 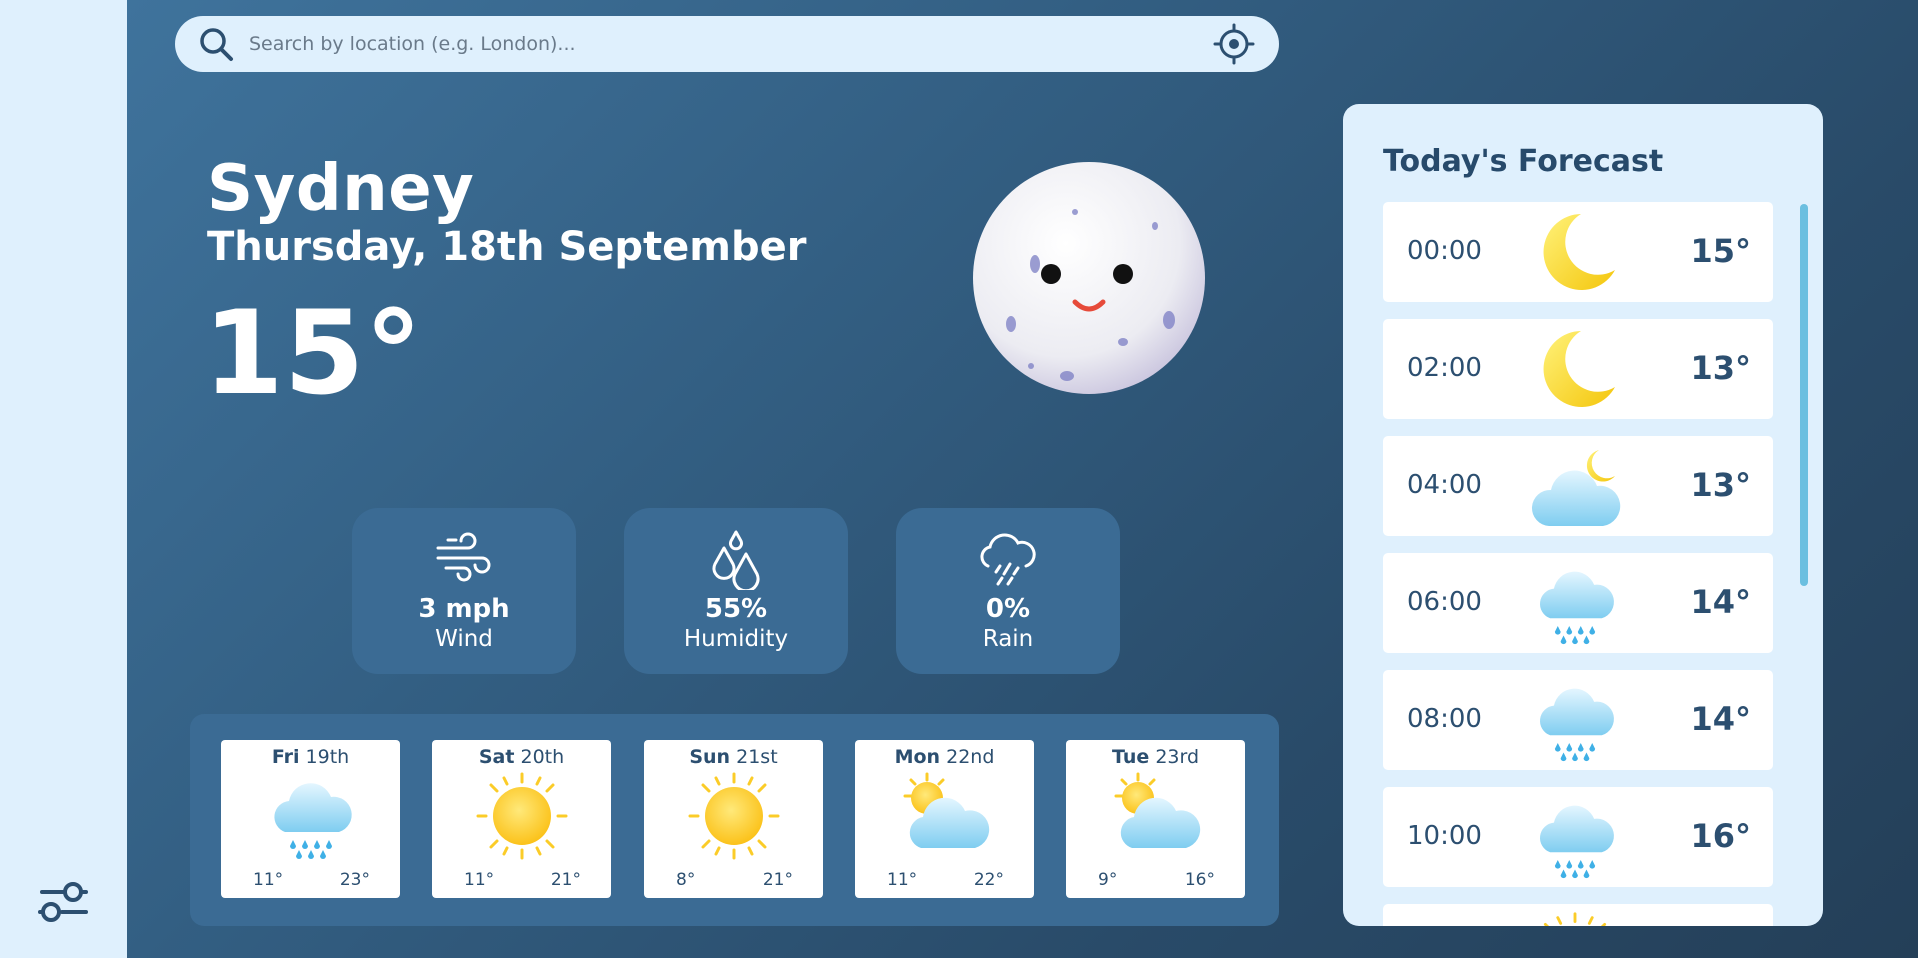 I want to click on sidebar, so click(x=63, y=479).